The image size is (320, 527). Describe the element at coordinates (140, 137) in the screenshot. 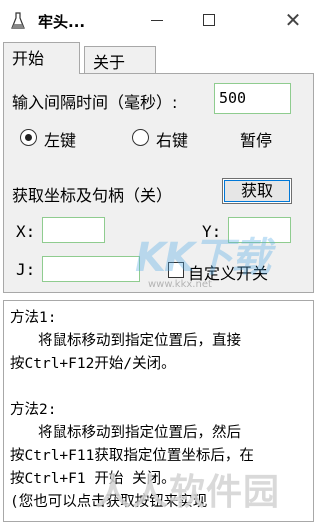

I see `right-click-radio` at that location.